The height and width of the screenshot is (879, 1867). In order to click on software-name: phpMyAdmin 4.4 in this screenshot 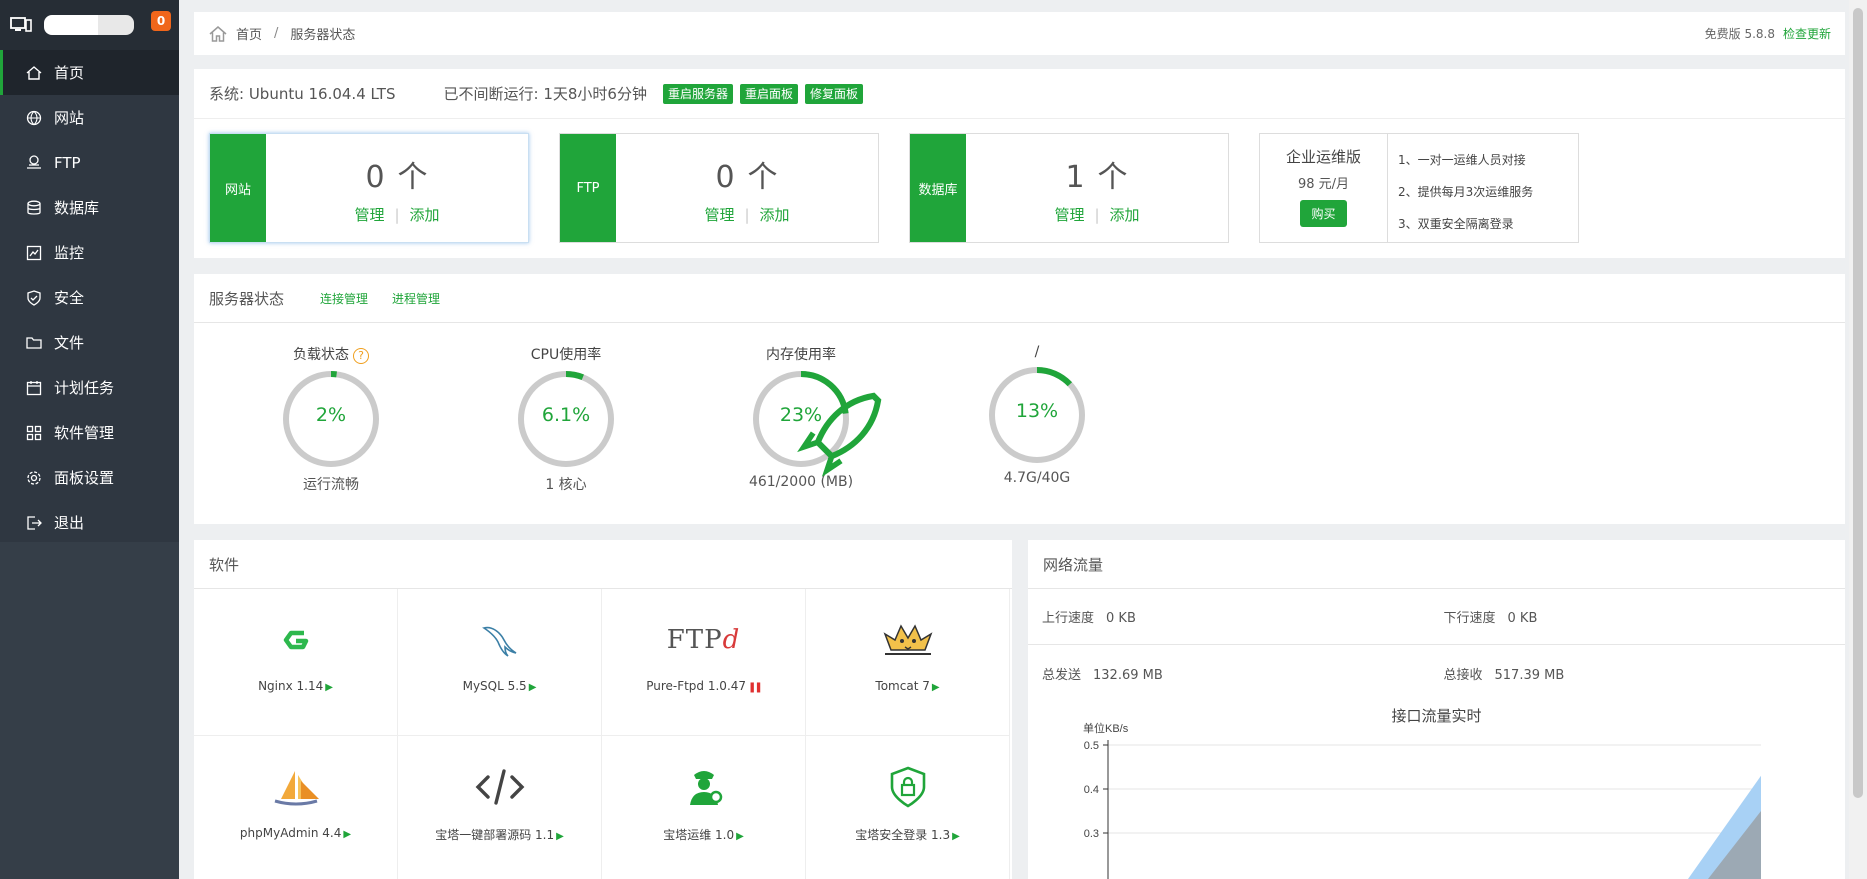, I will do `click(290, 833)`.